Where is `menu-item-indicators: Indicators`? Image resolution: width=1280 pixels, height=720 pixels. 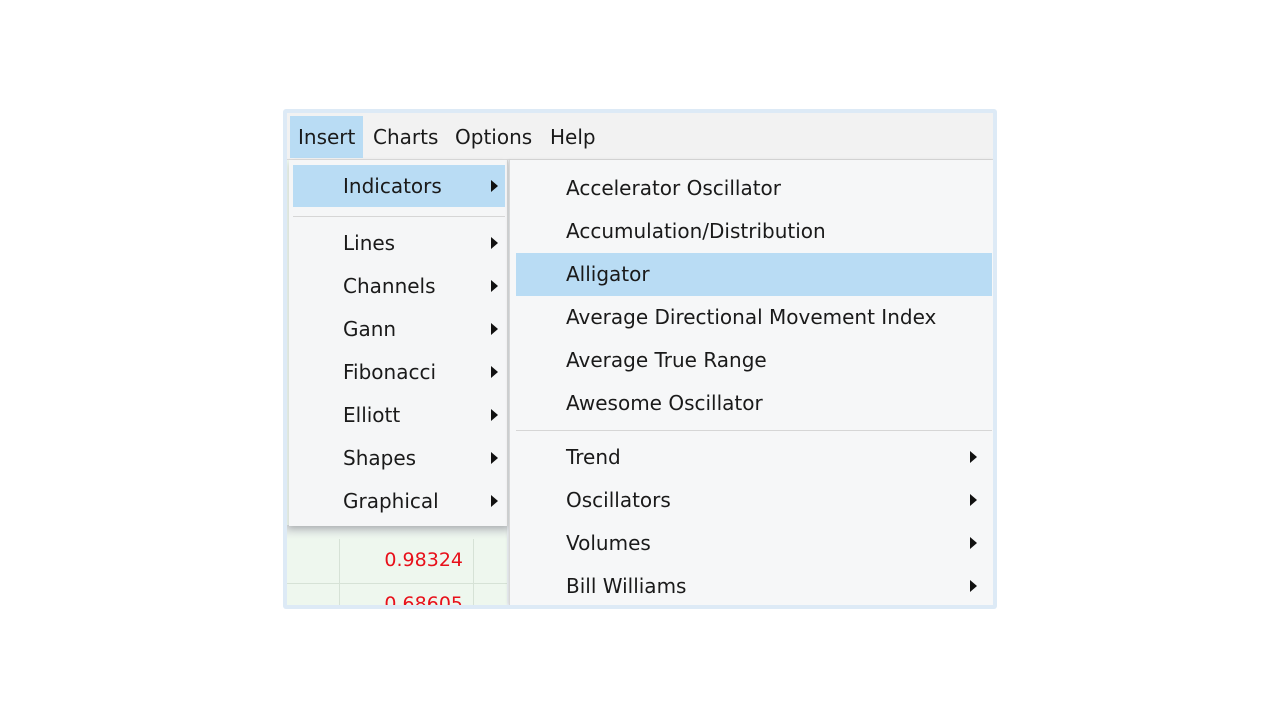 menu-item-indicators: Indicators is located at coordinates (399, 186).